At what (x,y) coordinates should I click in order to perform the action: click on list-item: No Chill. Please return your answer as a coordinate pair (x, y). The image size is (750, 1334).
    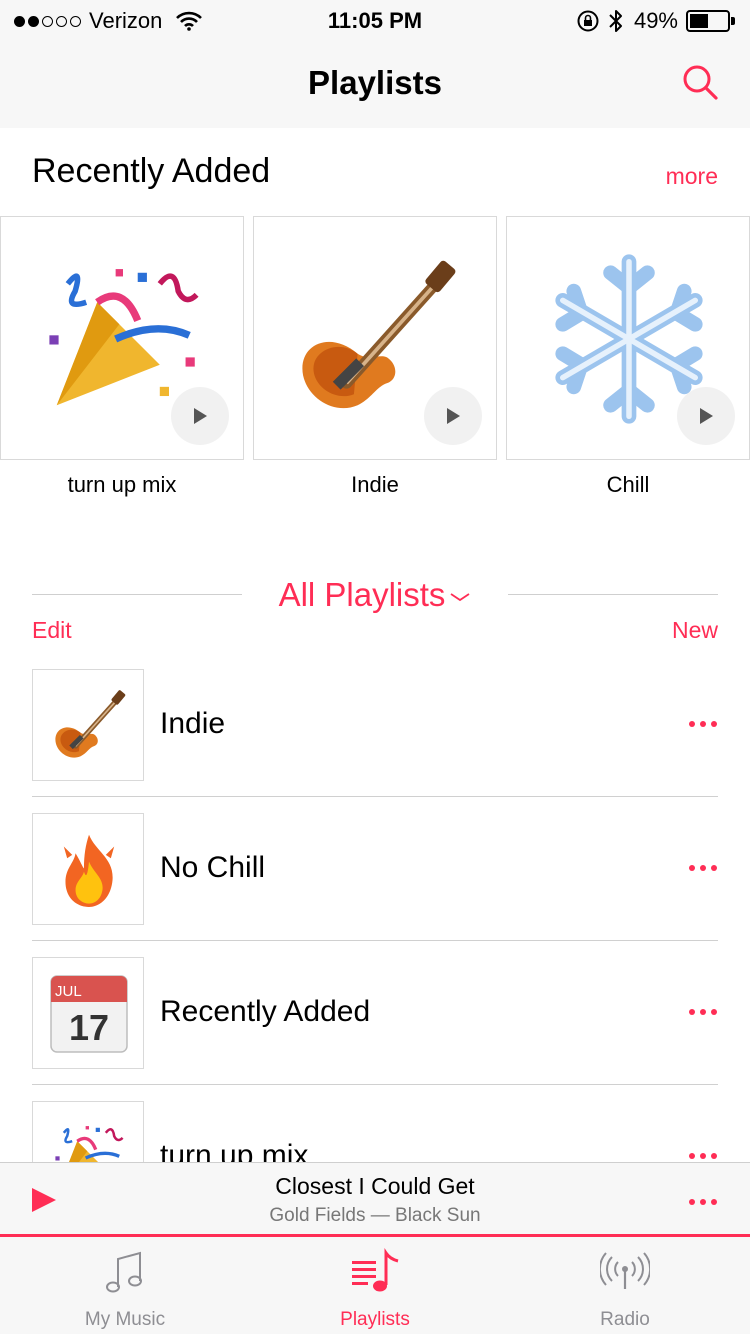
    Looking at the image, I should click on (375, 885).